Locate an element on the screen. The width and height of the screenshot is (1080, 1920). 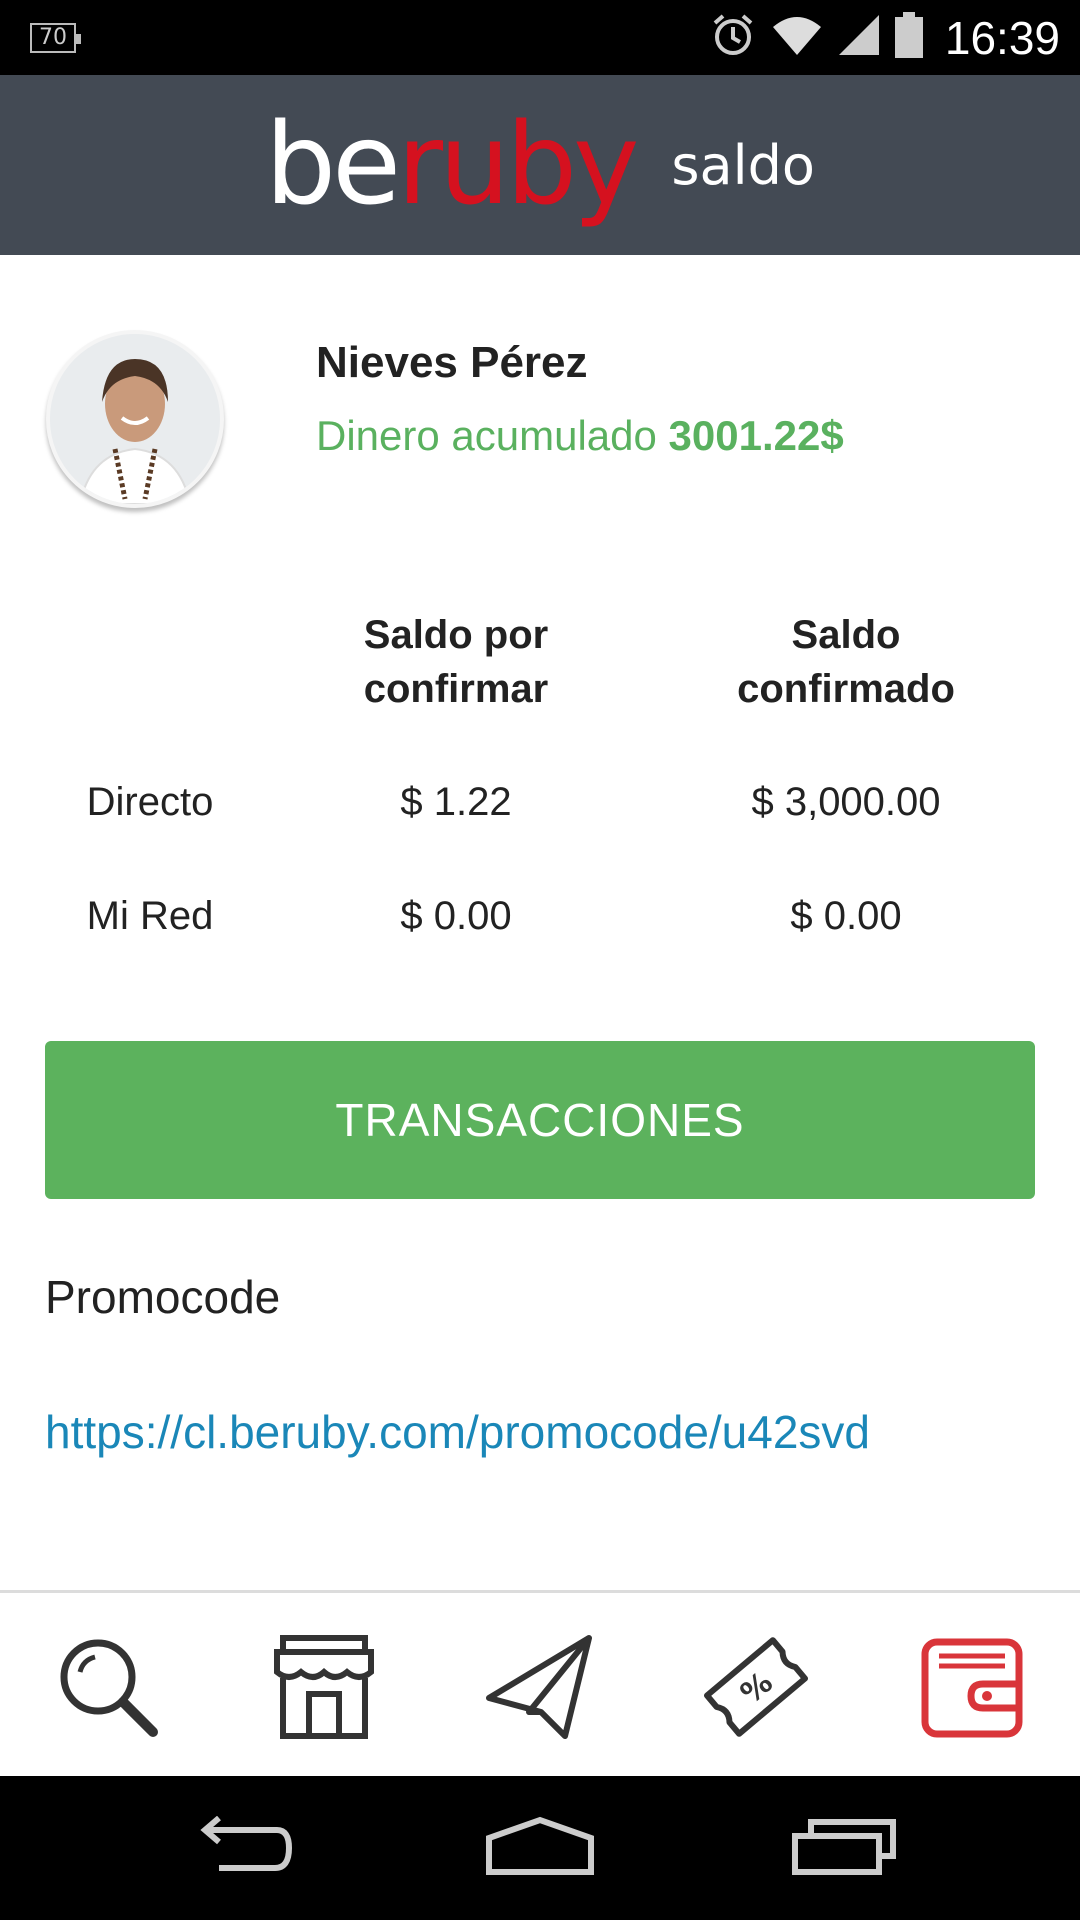
cell-mi-red-confirmed: $ 0.00 is located at coordinates (846, 916).